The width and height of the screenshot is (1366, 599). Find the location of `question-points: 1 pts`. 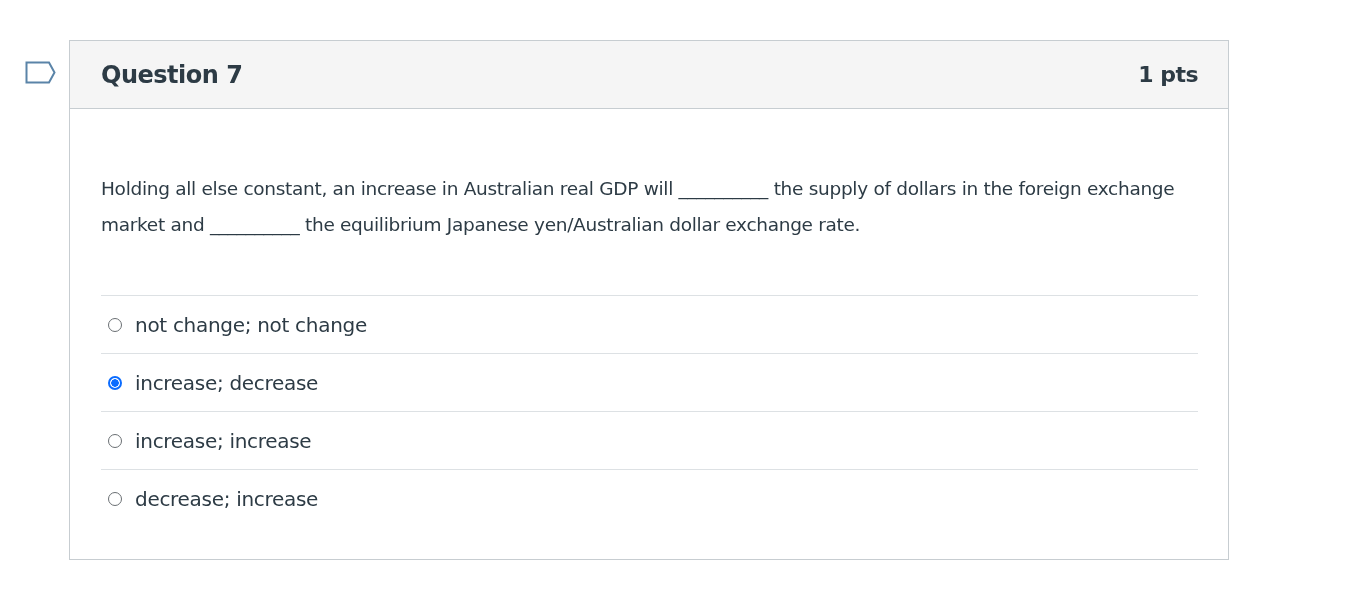

question-points: 1 pts is located at coordinates (1168, 74).